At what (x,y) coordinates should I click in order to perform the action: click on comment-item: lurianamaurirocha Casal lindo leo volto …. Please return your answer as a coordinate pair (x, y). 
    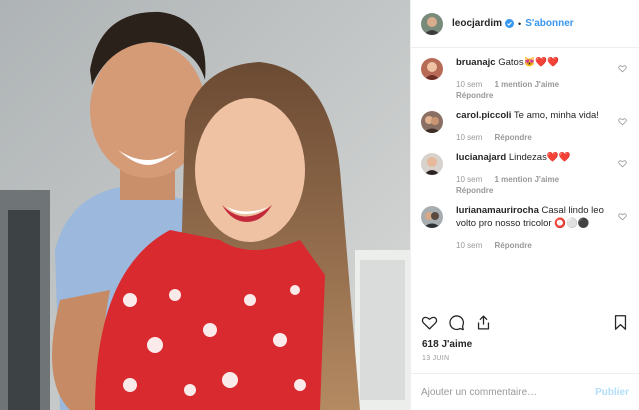
    Looking at the image, I should click on (525, 227).